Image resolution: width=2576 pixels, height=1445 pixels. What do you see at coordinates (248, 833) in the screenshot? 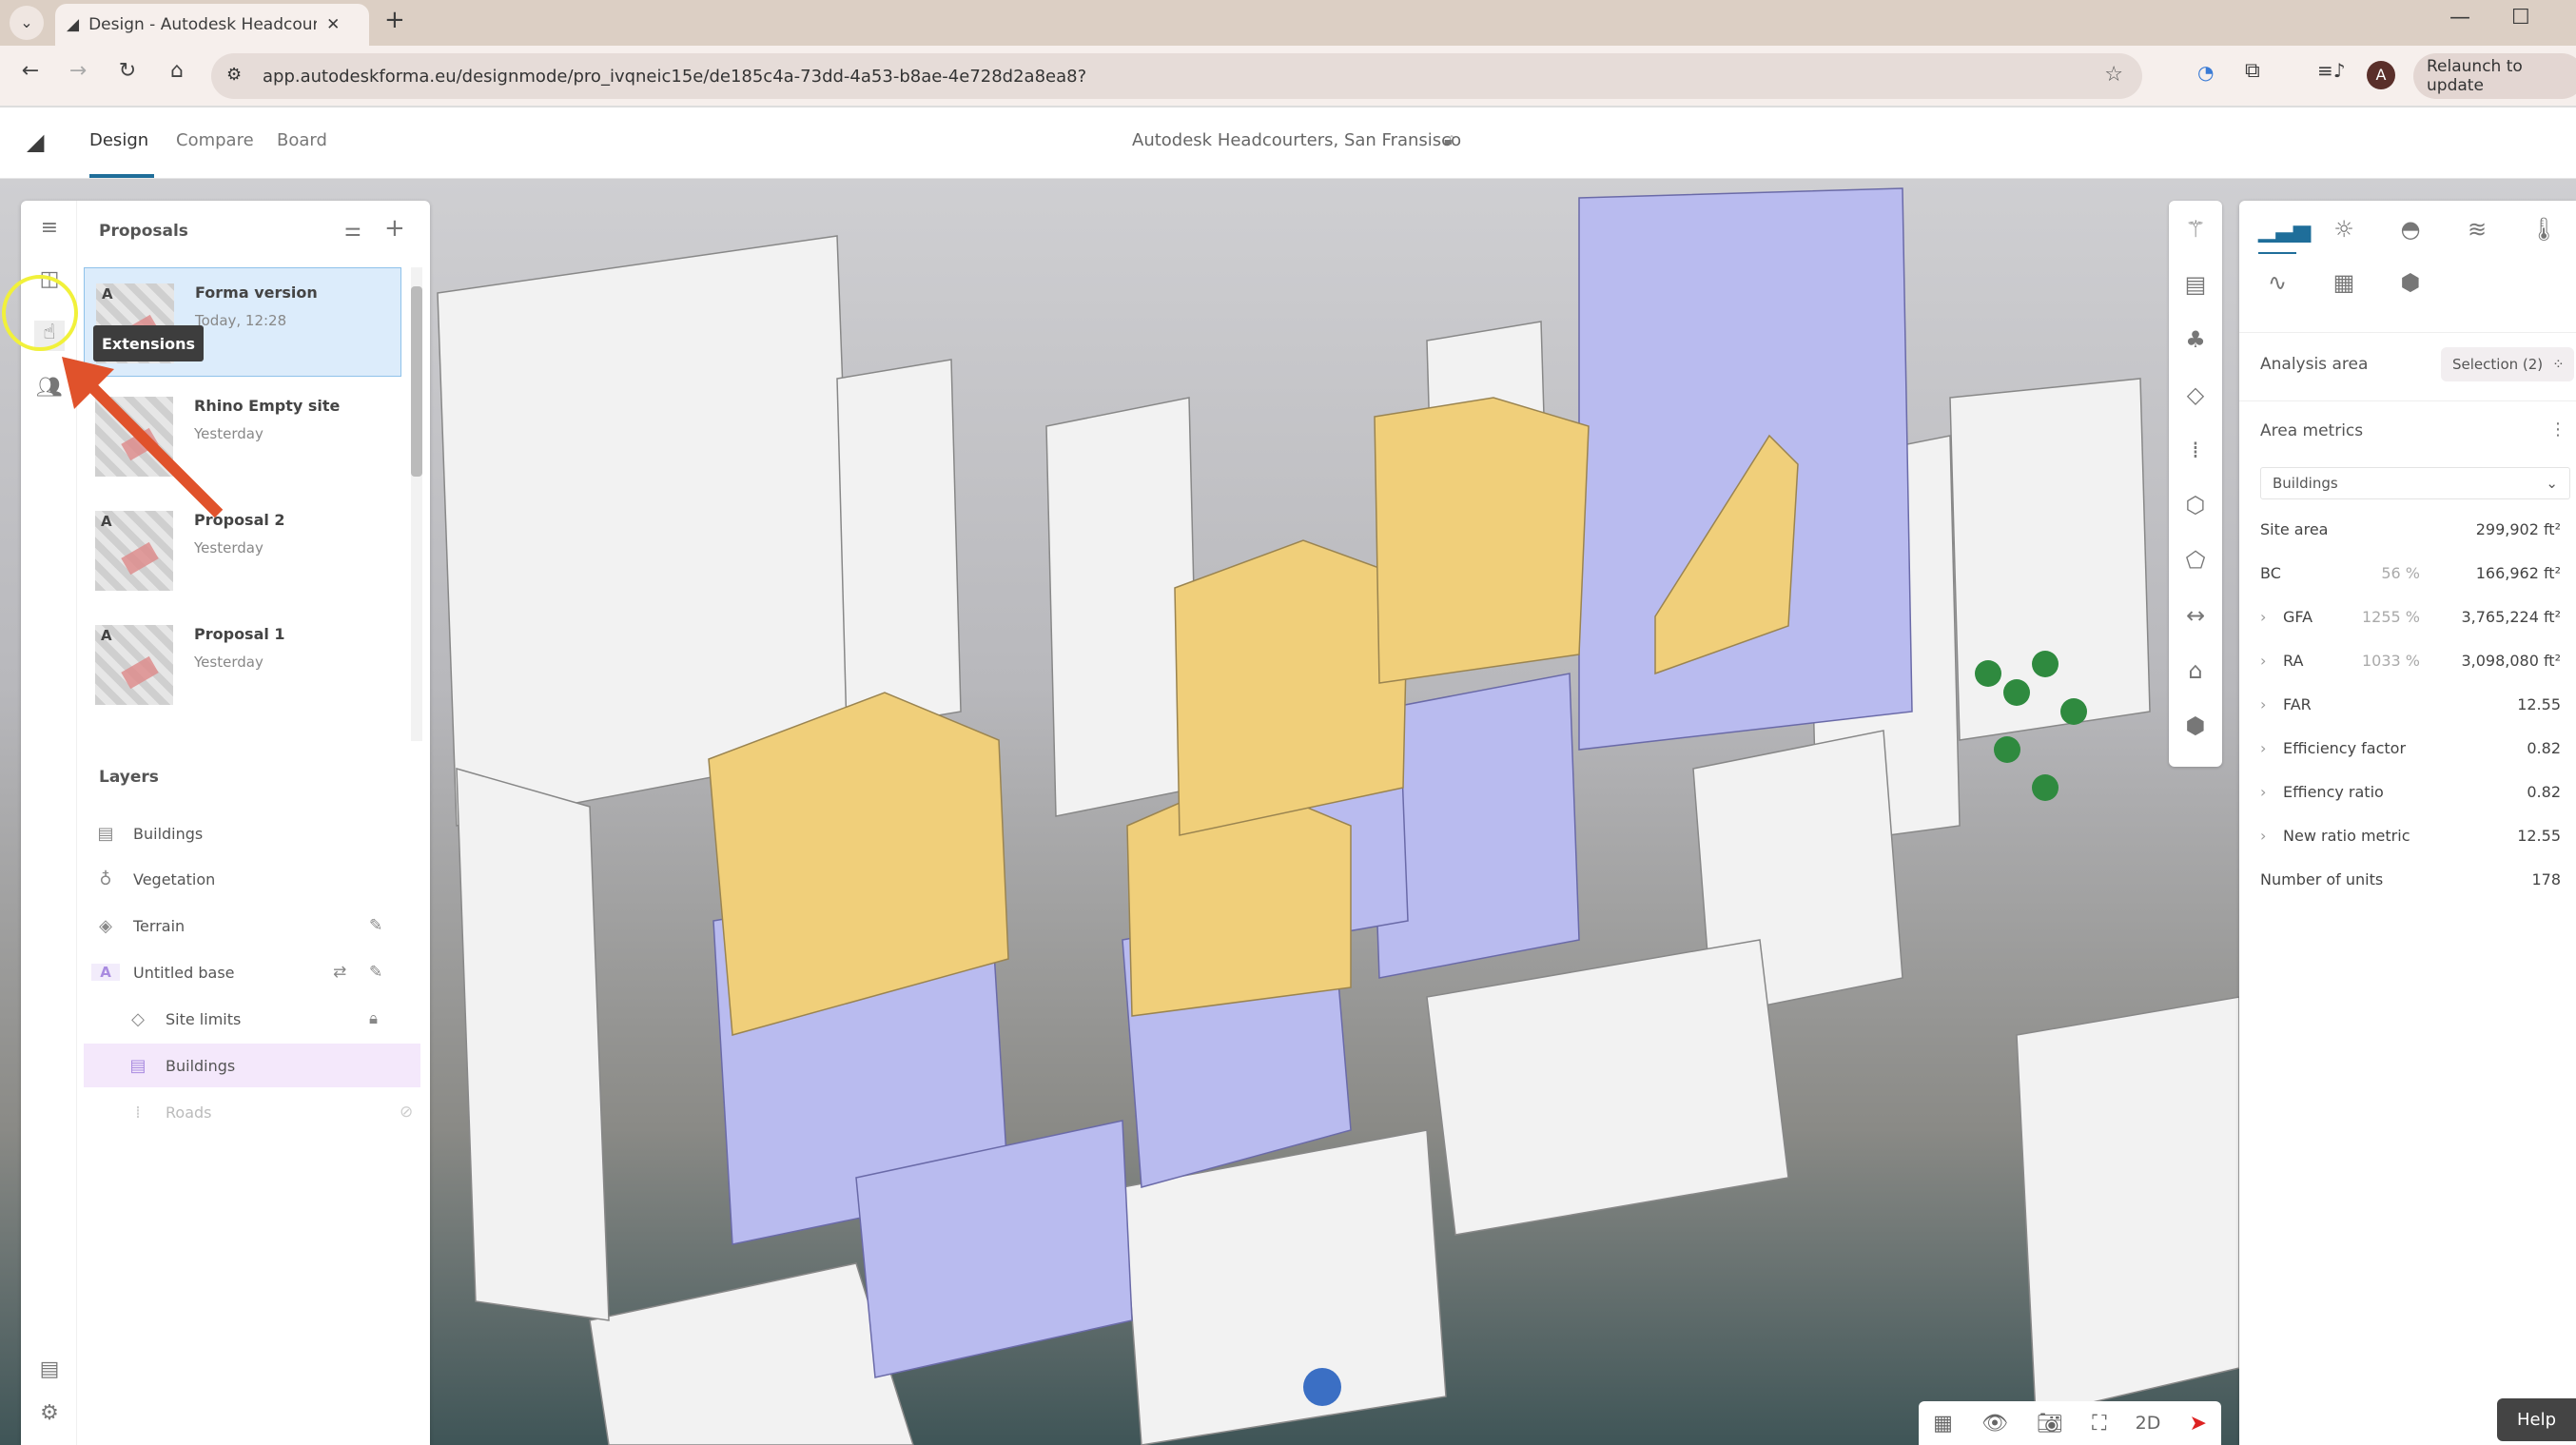
I see `layer-buildings: ▤ Buildings` at bounding box center [248, 833].